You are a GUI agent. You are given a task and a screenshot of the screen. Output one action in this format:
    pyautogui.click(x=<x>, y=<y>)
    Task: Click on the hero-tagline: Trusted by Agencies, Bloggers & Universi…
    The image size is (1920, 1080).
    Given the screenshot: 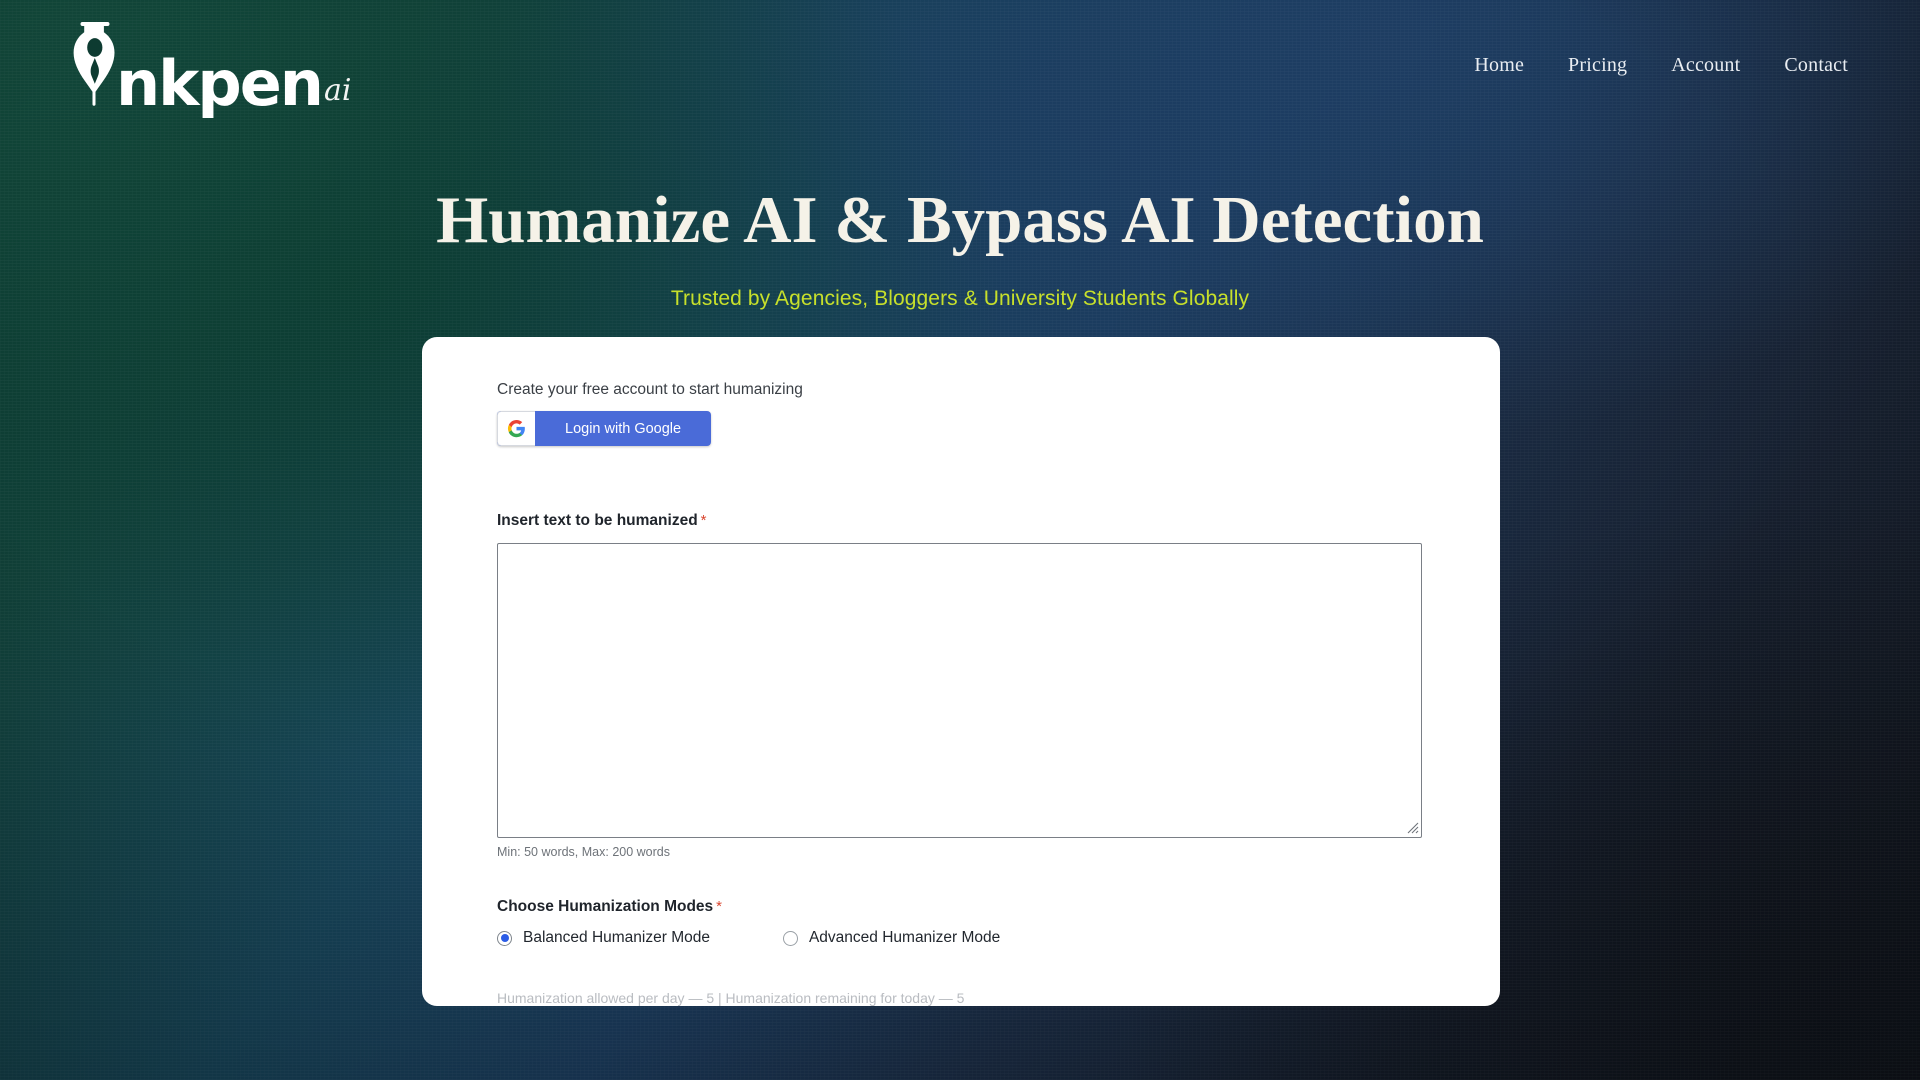 What is the action you would take?
    pyautogui.click(x=960, y=299)
    